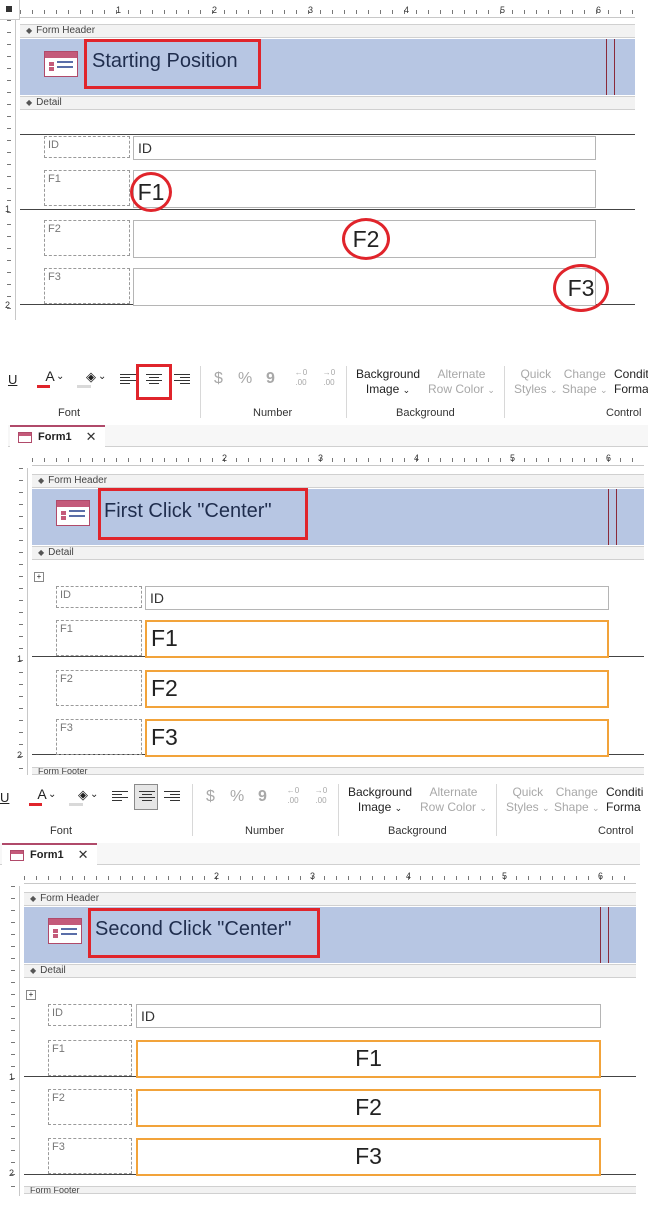 The width and height of the screenshot is (648, 1225). Describe the element at coordinates (327, 11) in the screenshot. I see `horizontal-ruler: 1 2 3 4 5 6` at that location.